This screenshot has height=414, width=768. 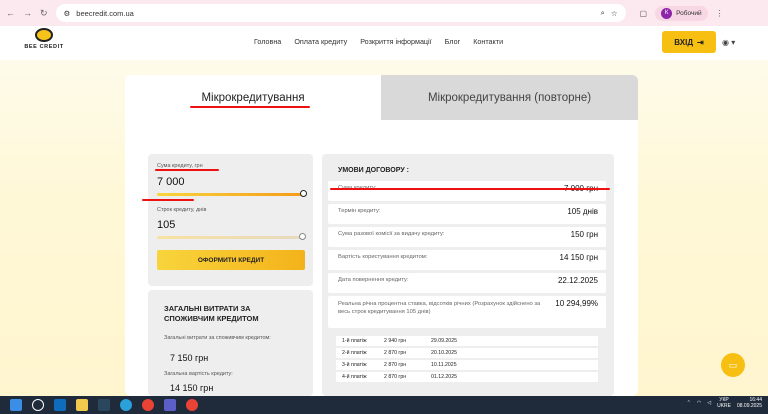 I want to click on row-value: 150 грн, so click(x=584, y=234).